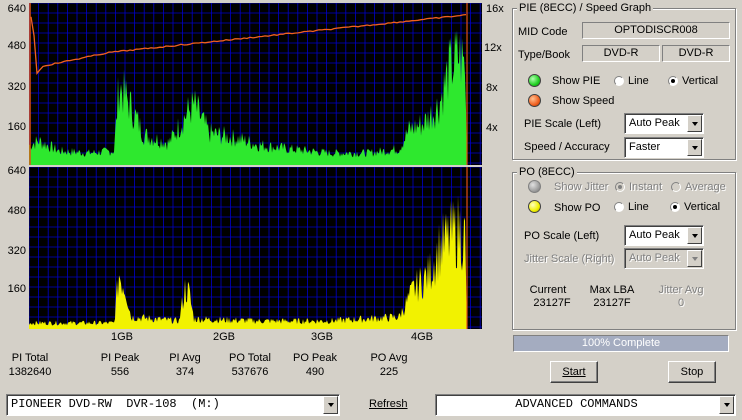 The width and height of the screenshot is (742, 420). I want to click on pie-line-label: Line, so click(638, 81).